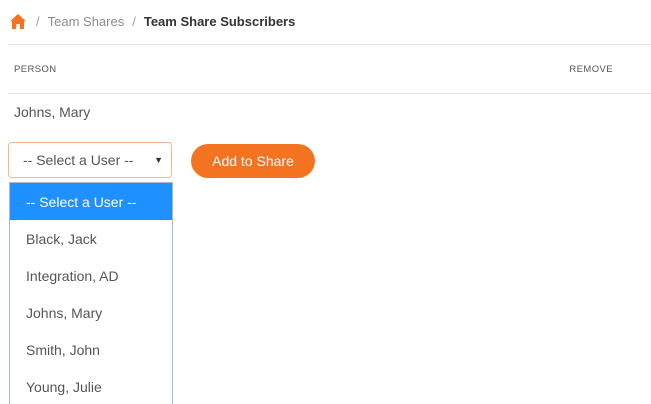 The width and height of the screenshot is (651, 404). Describe the element at coordinates (219, 21) in the screenshot. I see `page-title: Team Share Subscribers` at that location.